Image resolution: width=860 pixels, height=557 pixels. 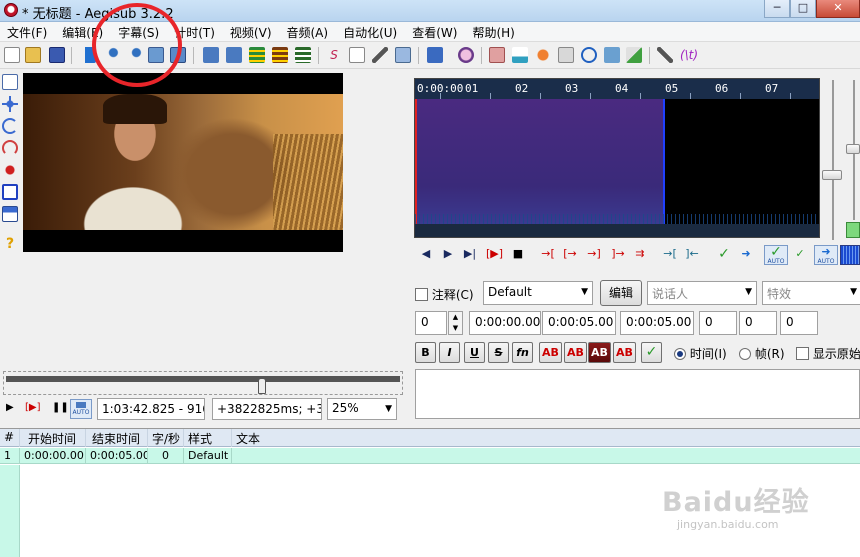 I want to click on help-icon: ?, so click(x=10, y=244).